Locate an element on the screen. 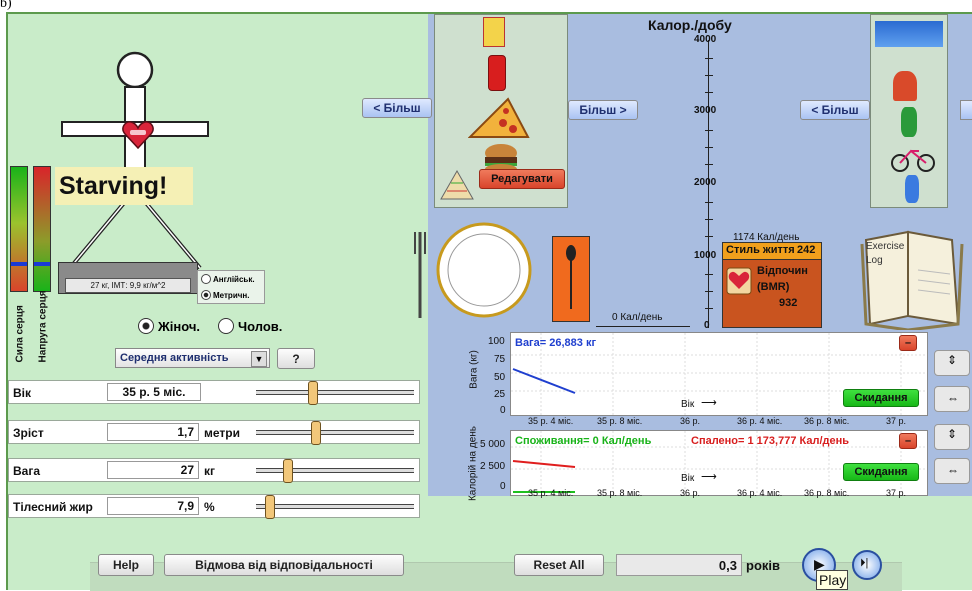 The width and height of the screenshot is (972, 591). scale: 27 кг, ІМТ: 9,9 кг/м^2 is located at coordinates (128, 278).